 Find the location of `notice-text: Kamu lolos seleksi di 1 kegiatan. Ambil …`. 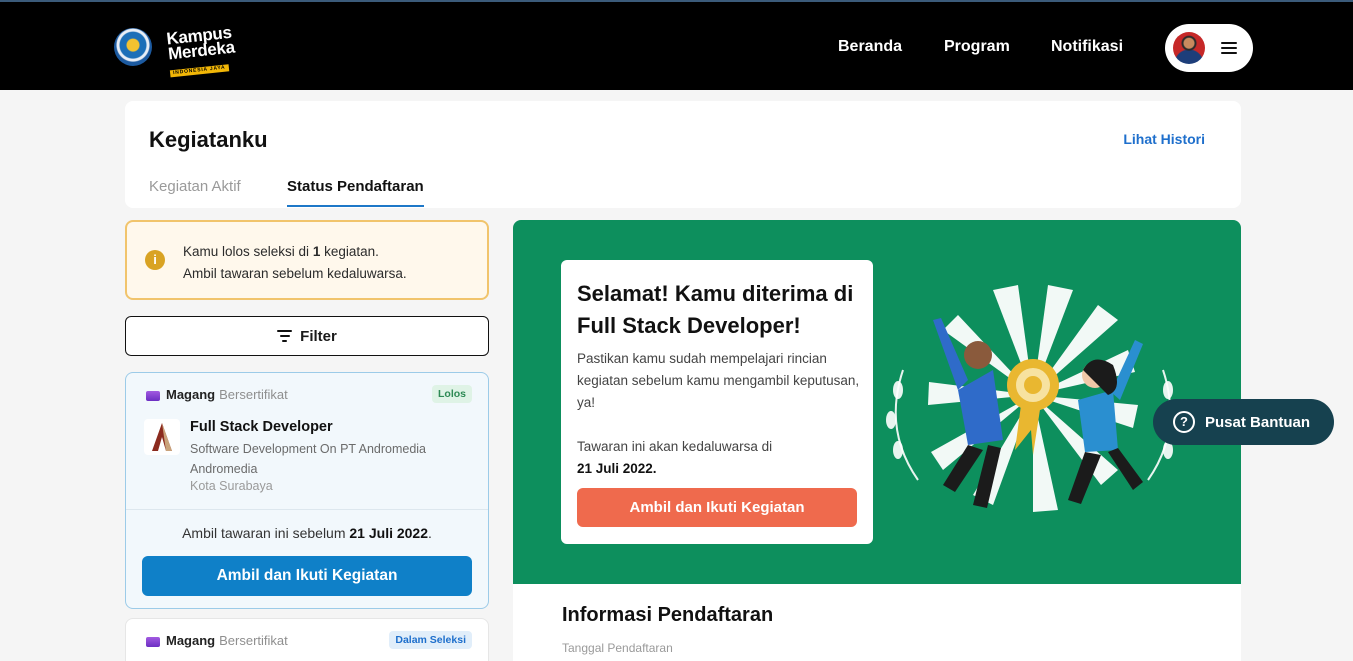

notice-text: Kamu lolos seleksi di 1 kegiatan. Ambil … is located at coordinates (295, 262).